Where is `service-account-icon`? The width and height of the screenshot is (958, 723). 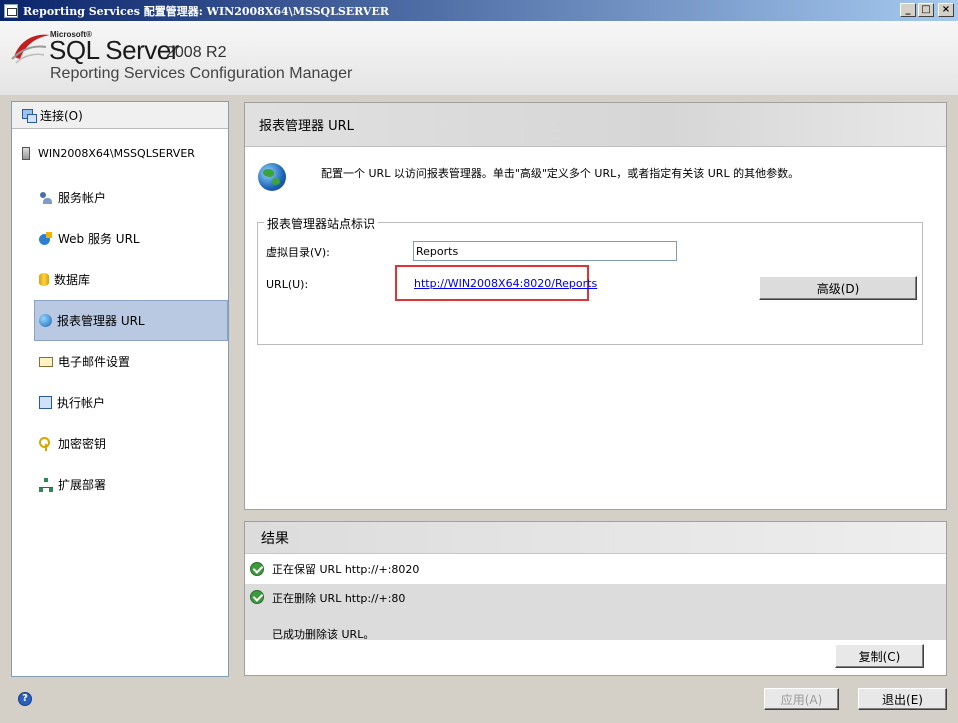
service-account-icon is located at coordinates (46, 198).